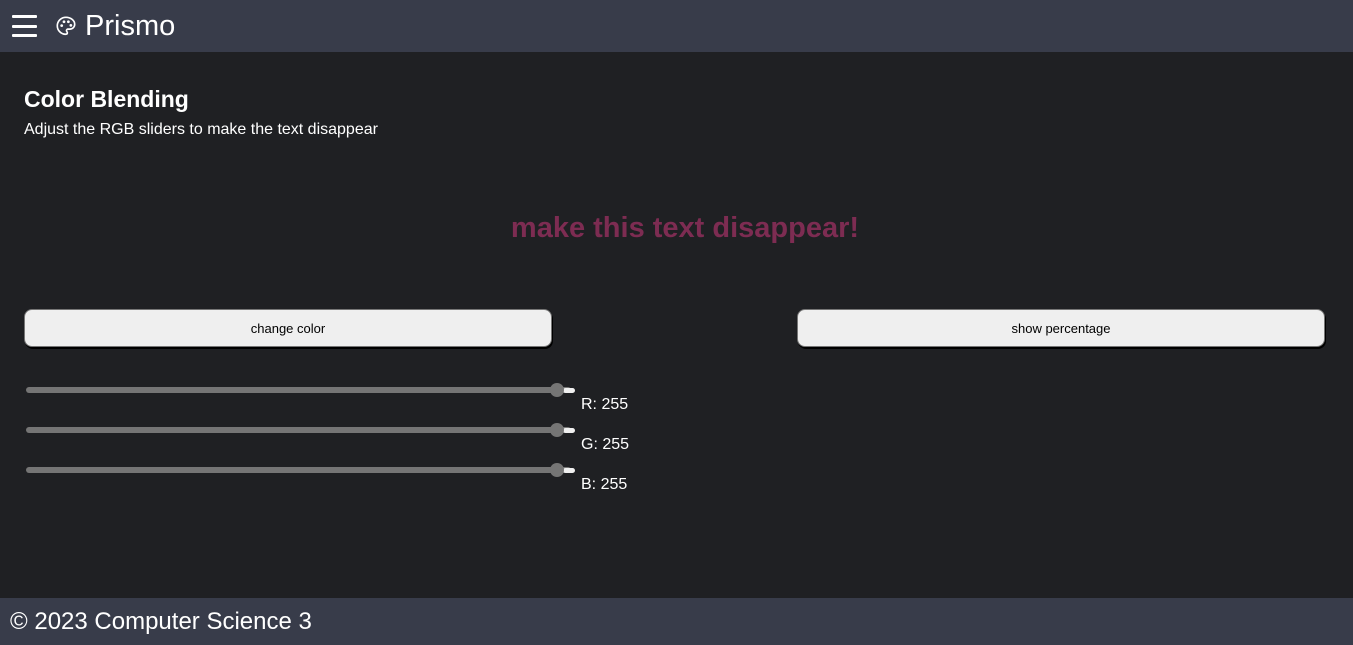 This screenshot has width=1353, height=645. What do you see at coordinates (604, 484) in the screenshot?
I see `blue-value-label: B: 255` at bounding box center [604, 484].